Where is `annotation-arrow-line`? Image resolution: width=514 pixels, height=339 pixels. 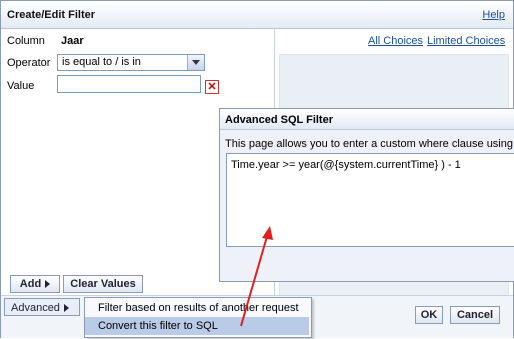
annotation-arrow-line is located at coordinates (254, 279).